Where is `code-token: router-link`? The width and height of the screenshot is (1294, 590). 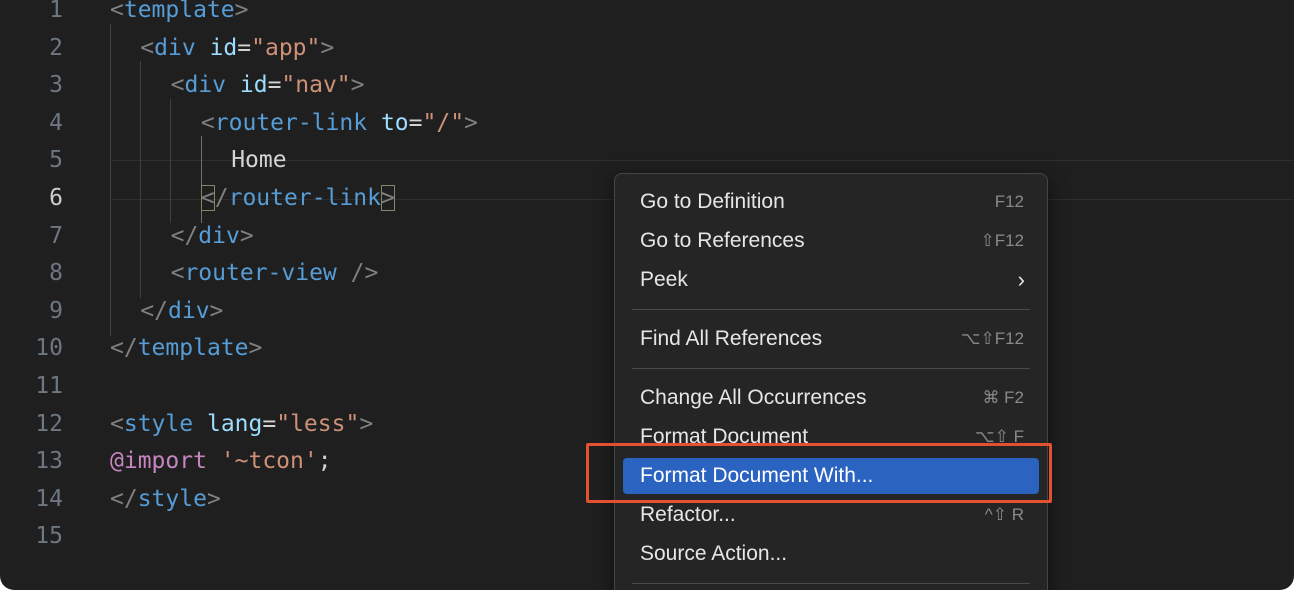 code-token: router-link is located at coordinates (304, 198).